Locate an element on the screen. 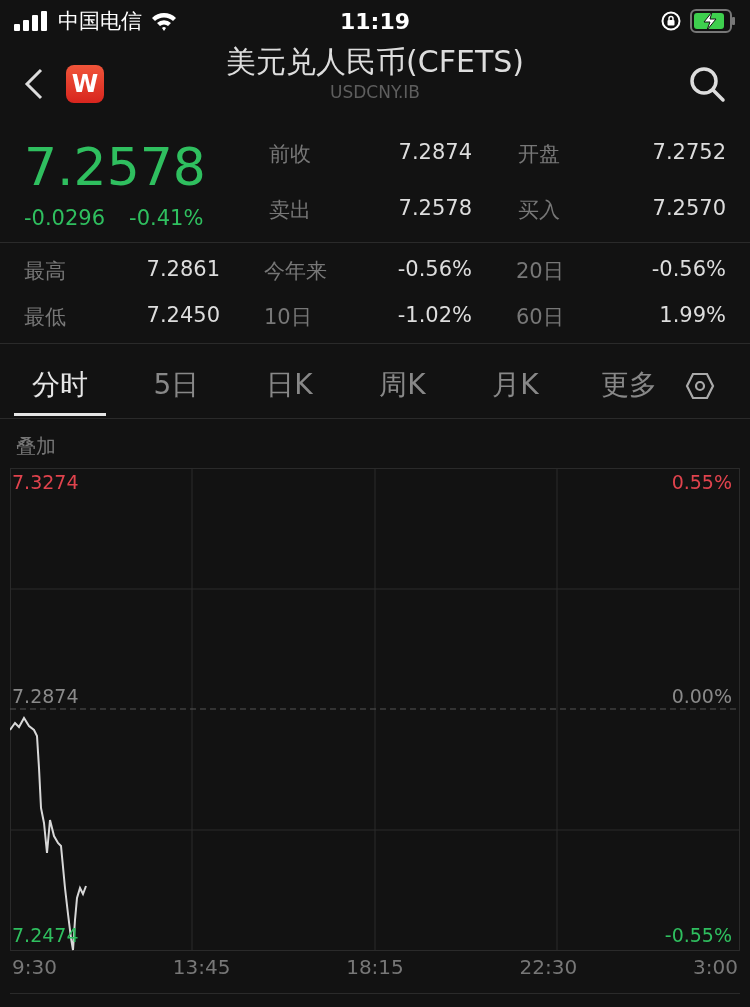 This screenshot has height=1007, width=750. chart-tab: 更多 is located at coordinates (628, 386).